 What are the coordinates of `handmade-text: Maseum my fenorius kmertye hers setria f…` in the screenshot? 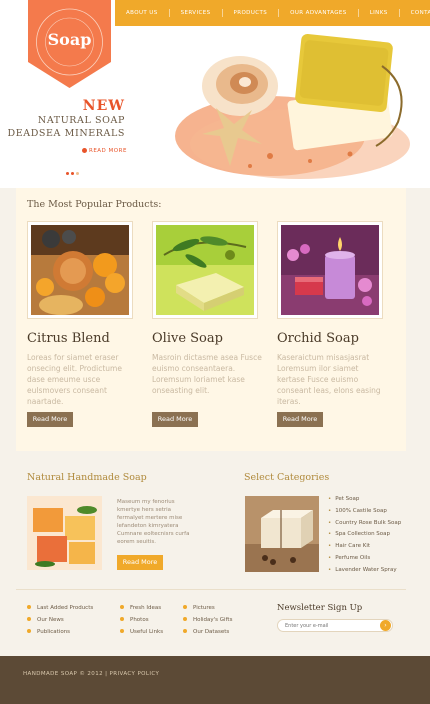 It's located at (153, 522).